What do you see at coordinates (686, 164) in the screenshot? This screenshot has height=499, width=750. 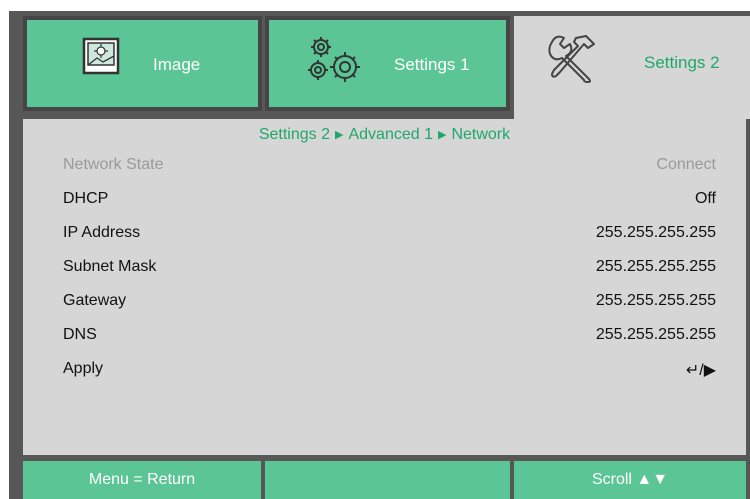 I see `row-value: Connect` at bounding box center [686, 164].